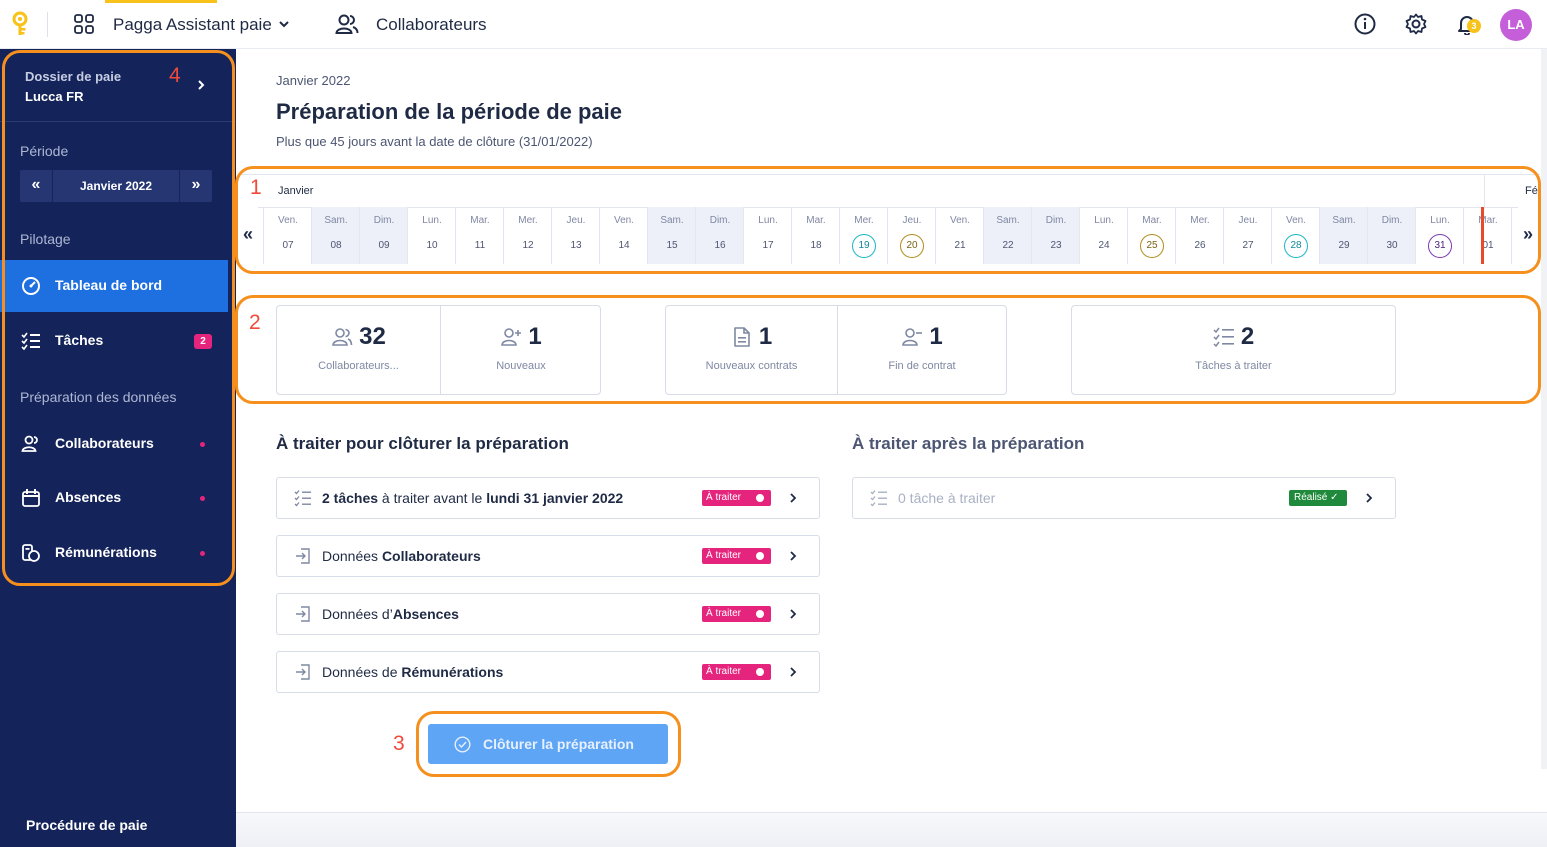 Image resolution: width=1547 pixels, height=847 pixels. What do you see at coordinates (347, 24) in the screenshot?
I see `users-icon` at bounding box center [347, 24].